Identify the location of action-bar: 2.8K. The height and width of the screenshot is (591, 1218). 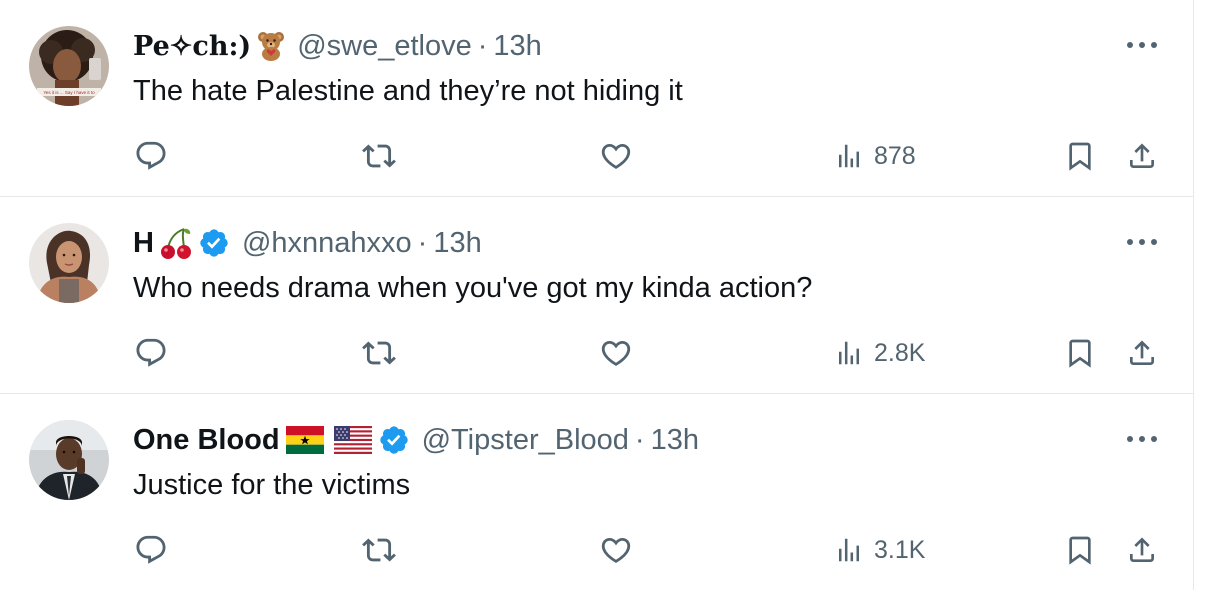
(596, 353).